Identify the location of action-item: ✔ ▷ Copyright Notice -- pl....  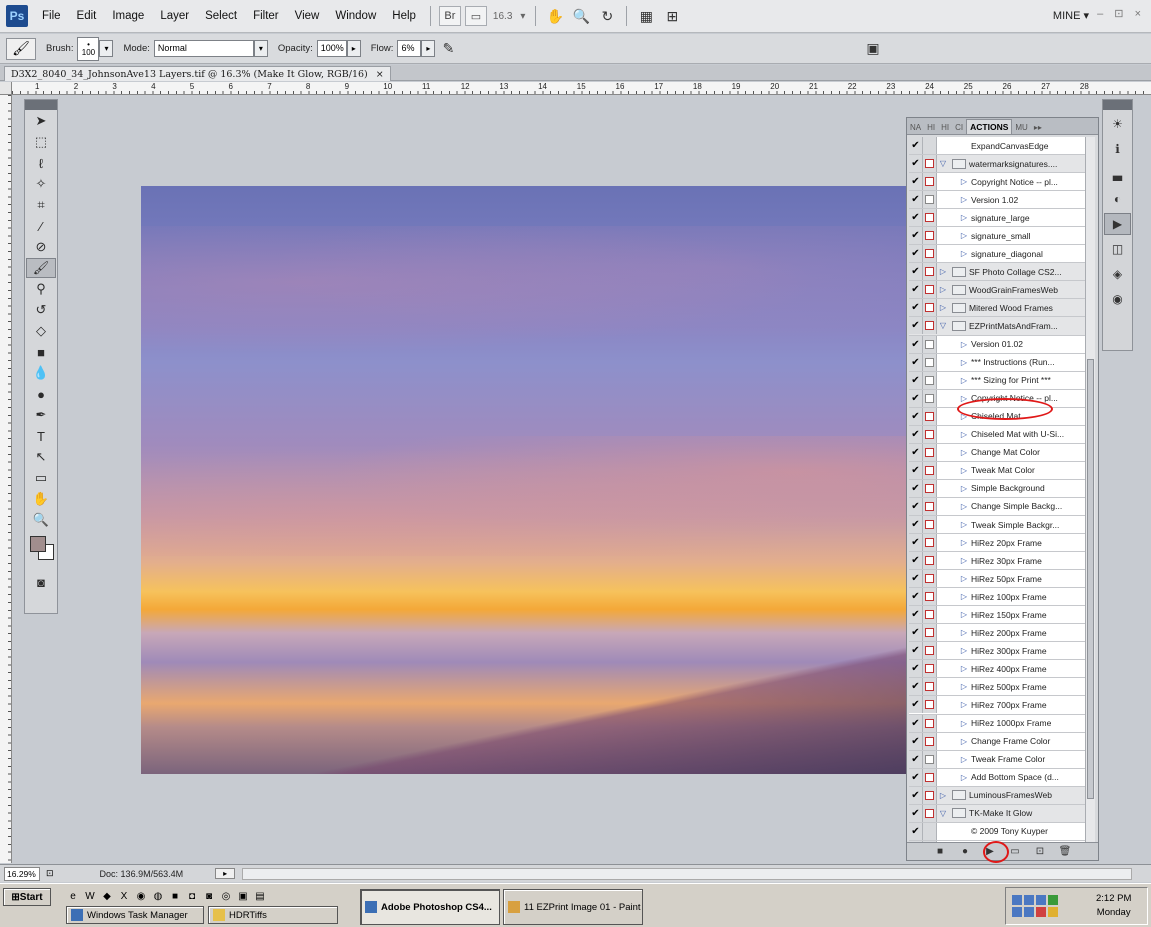
(999, 182).